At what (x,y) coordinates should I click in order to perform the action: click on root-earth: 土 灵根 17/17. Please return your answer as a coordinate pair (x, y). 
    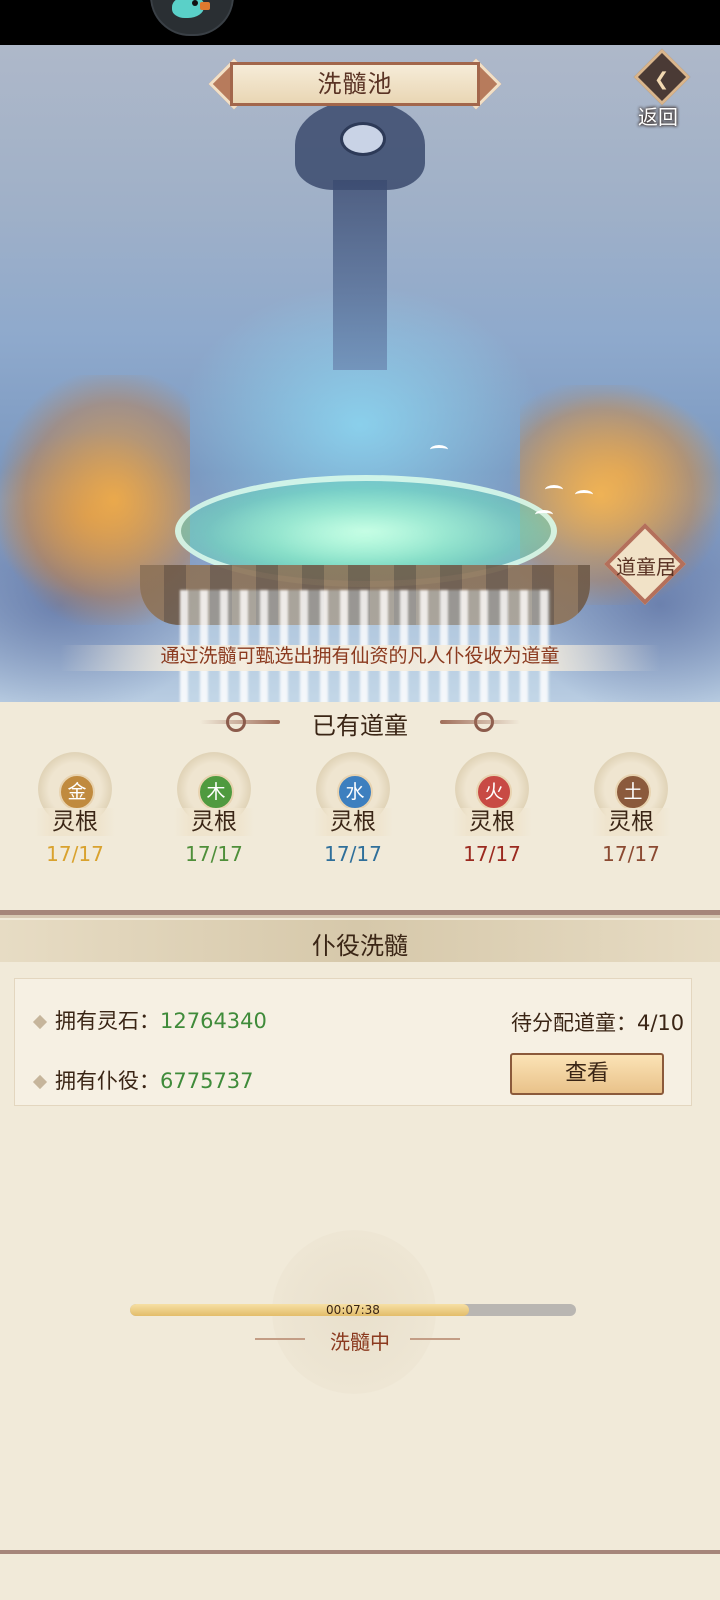
    Looking at the image, I should click on (631, 812).